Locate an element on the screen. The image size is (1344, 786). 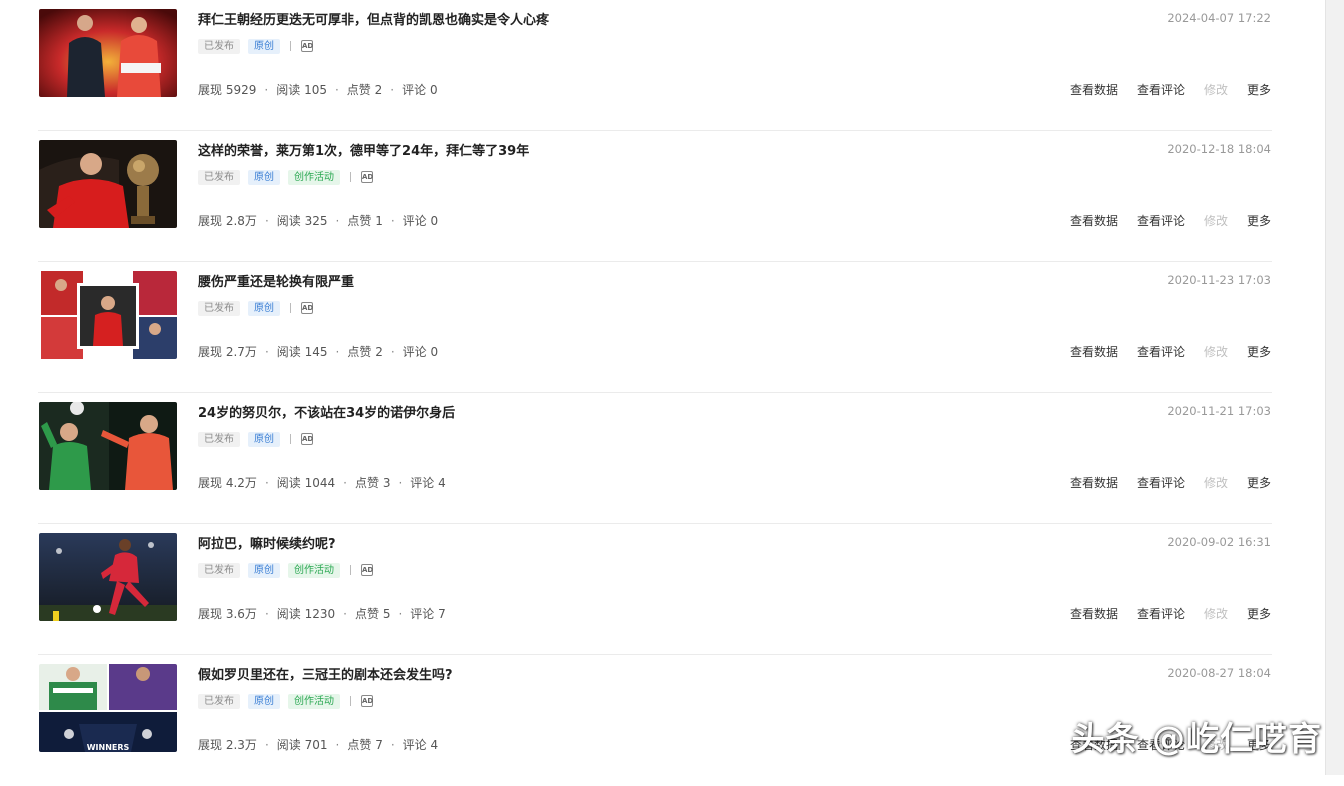
tag-row: 已发布 原创 创作活动 AD is located at coordinates (285, 701).